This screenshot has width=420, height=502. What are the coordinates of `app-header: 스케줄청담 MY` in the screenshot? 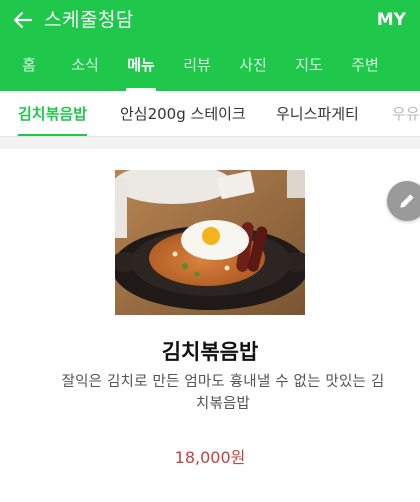 It's located at (210, 20).